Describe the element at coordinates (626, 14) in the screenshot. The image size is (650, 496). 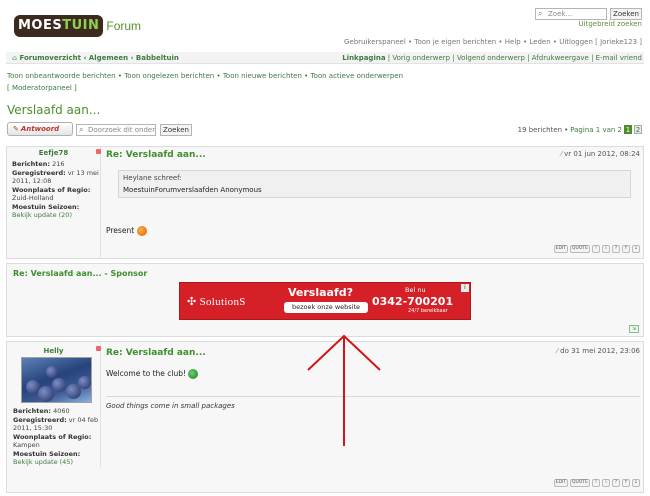
I see `search-button: Zoeken` at that location.